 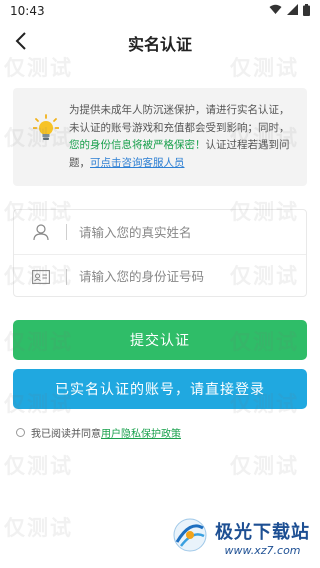 I want to click on id-number-input, so click(x=179, y=276).